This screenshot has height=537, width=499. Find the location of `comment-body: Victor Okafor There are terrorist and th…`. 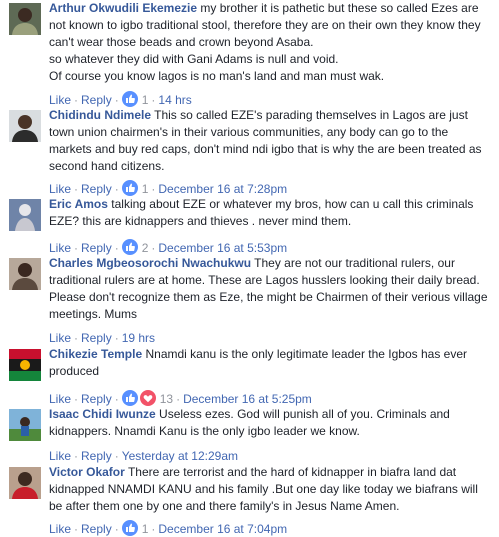

comment-body: Victor Okafor There are terrorist and th… is located at coordinates (270, 489).